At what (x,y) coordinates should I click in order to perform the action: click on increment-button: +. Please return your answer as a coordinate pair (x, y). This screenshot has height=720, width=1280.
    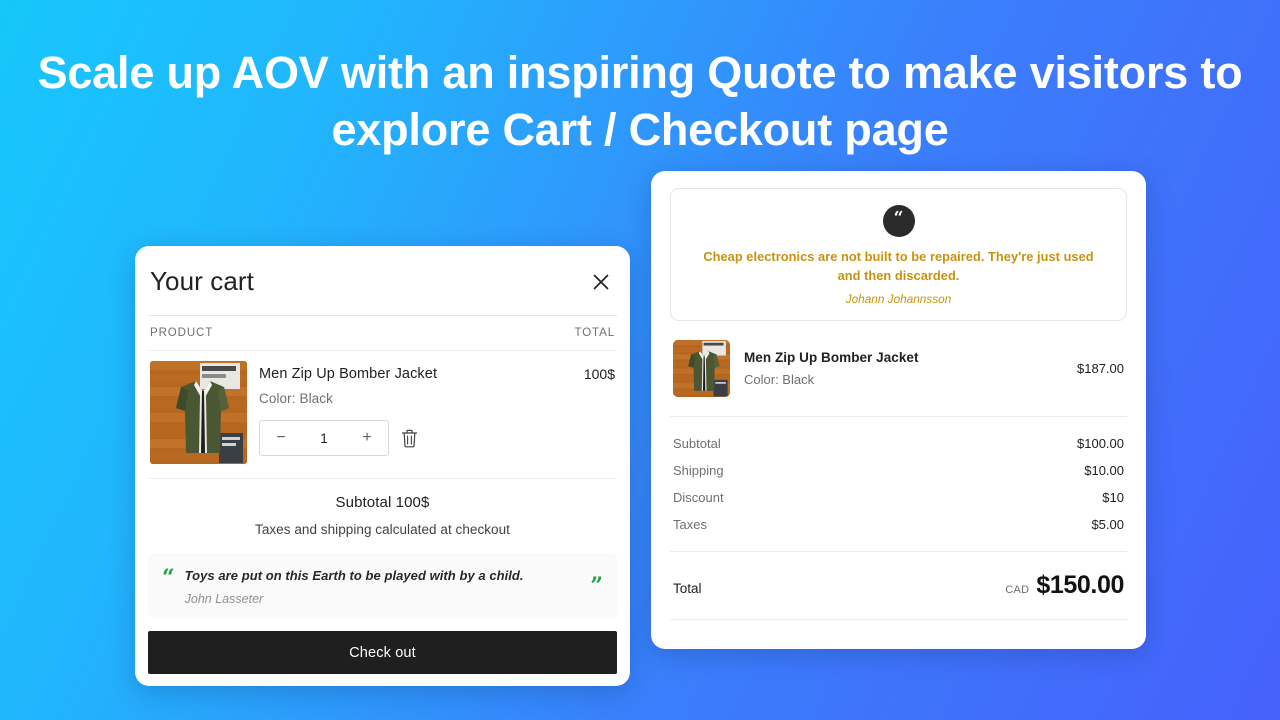
    Looking at the image, I should click on (367, 438).